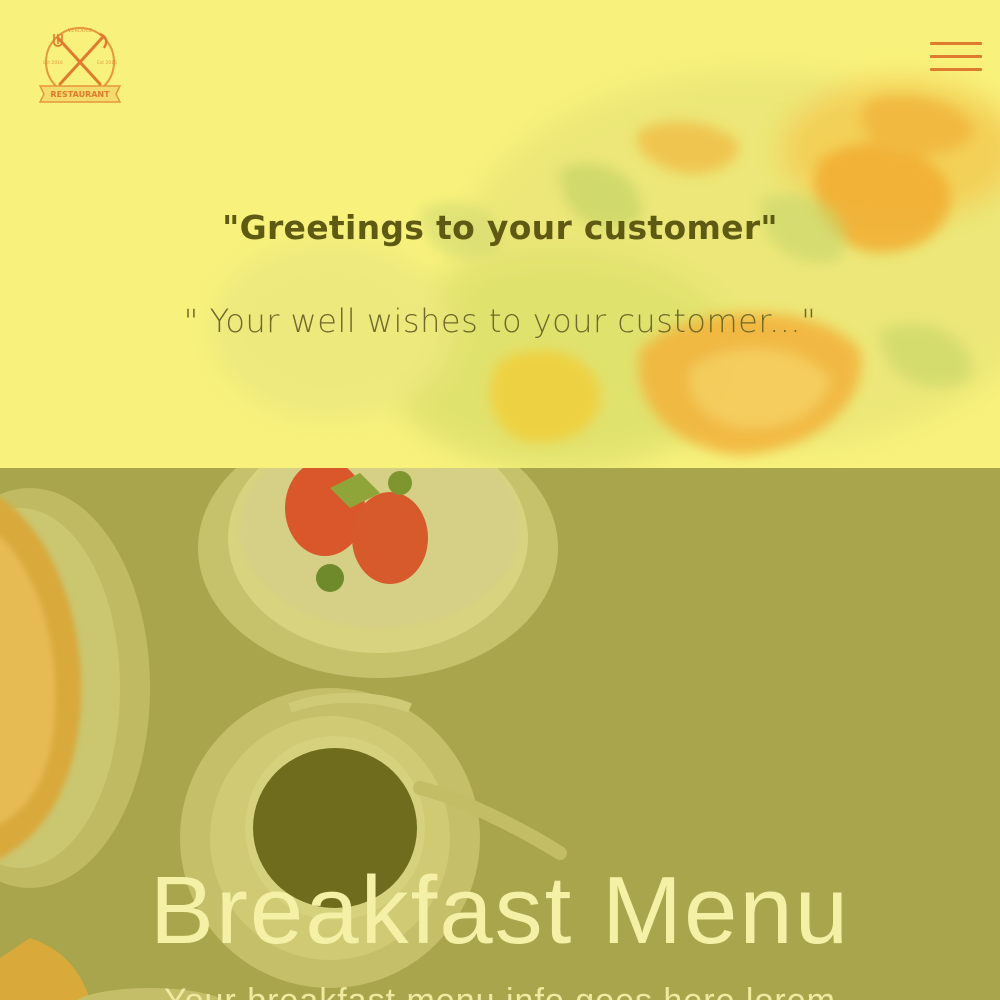 This screenshot has height=1000, width=1000. I want to click on restaurant-fork-knife-logo: VERDUCE Est 2016 Est 2016 RESTAURANT, so click(80, 65).